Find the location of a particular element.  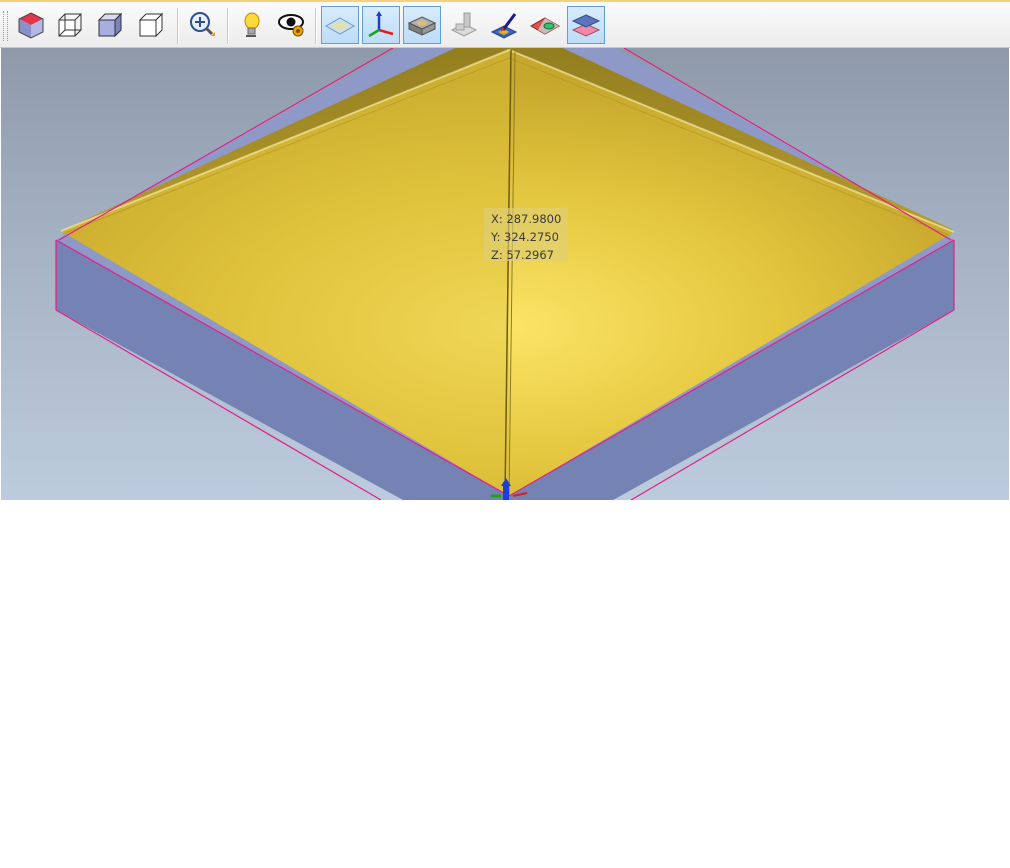

visibility-eye-icon is located at coordinates (291, 25).